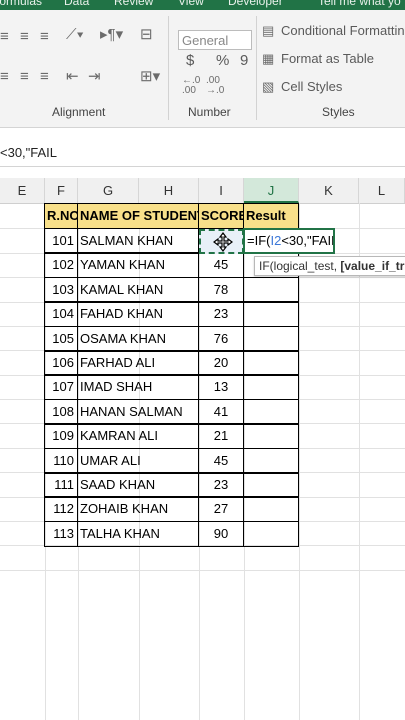  What do you see at coordinates (72, 77) in the screenshot?
I see `decrease-indent-icon: ⇤` at bounding box center [72, 77].